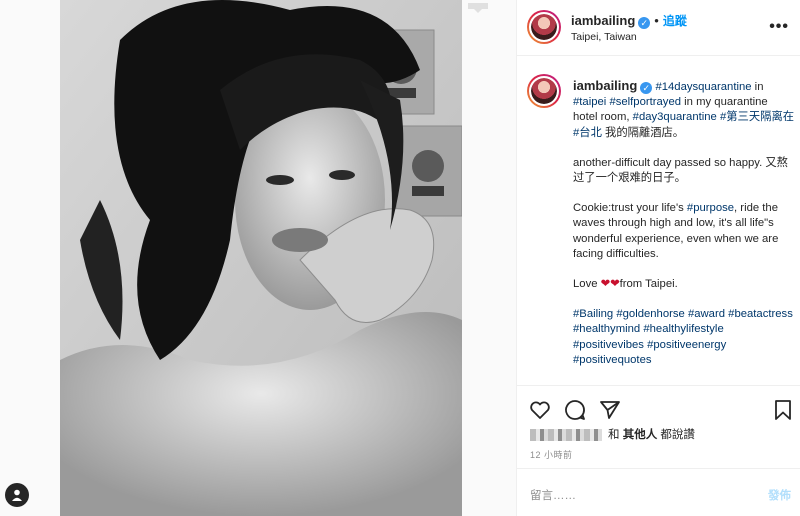 This screenshot has height=516, width=800. I want to click on more-options-icon: •••, so click(779, 27).